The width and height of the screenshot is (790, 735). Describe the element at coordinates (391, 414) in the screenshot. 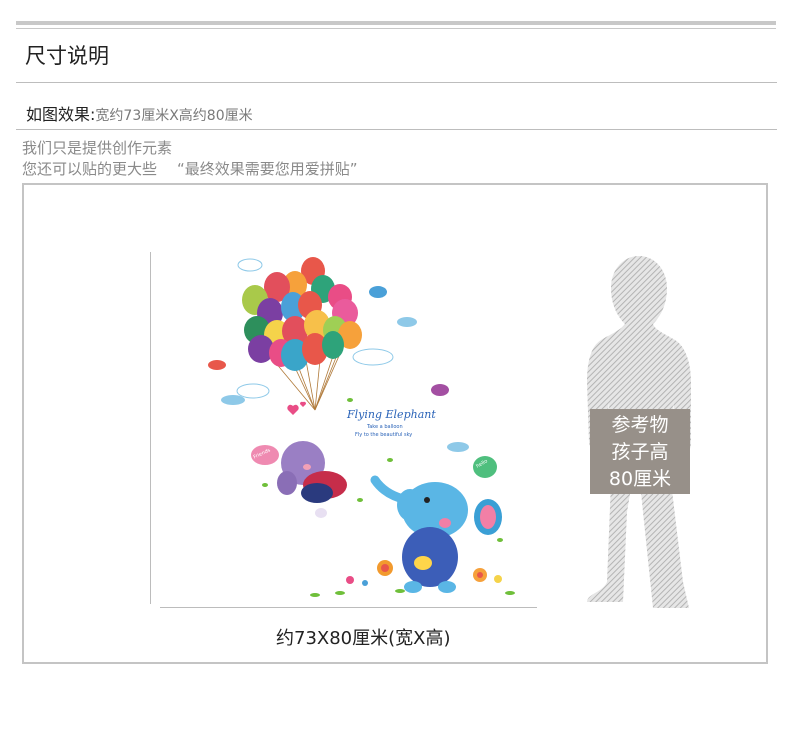

I see `art-title: Flying Elephant` at that location.